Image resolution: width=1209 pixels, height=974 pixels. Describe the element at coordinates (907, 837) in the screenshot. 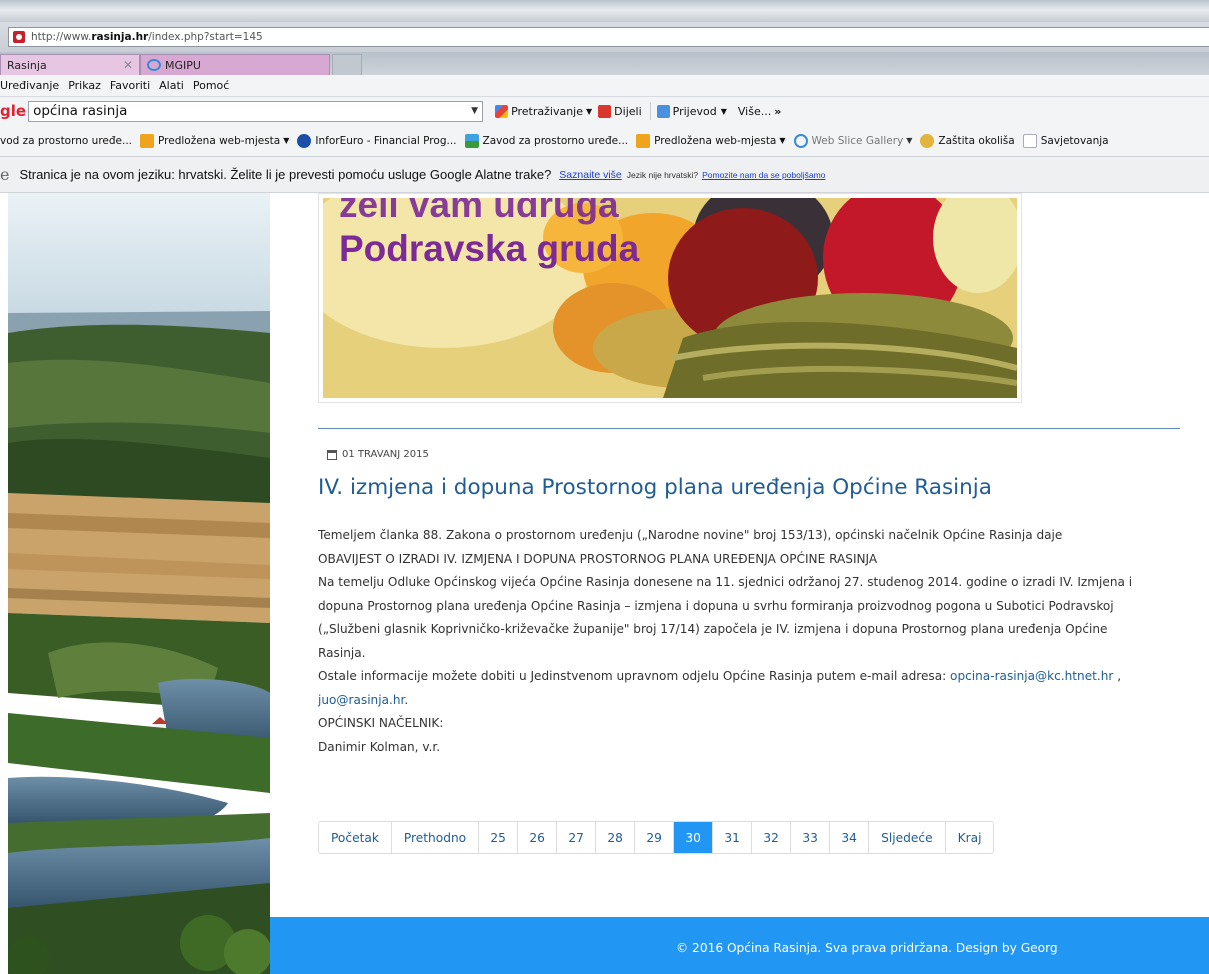

I see `pagination-next: Sljedeće` at that location.